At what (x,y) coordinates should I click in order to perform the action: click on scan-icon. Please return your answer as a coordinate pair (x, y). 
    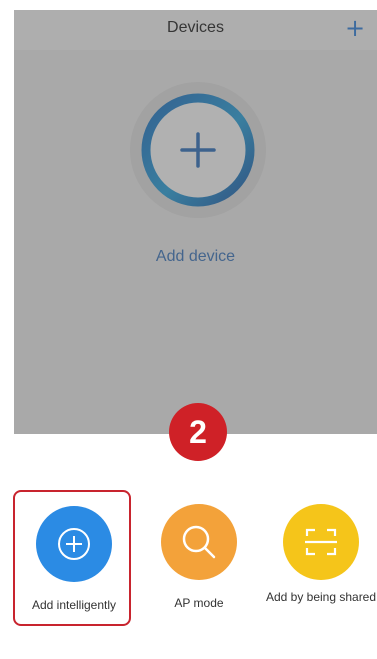
    Looking at the image, I should click on (321, 542).